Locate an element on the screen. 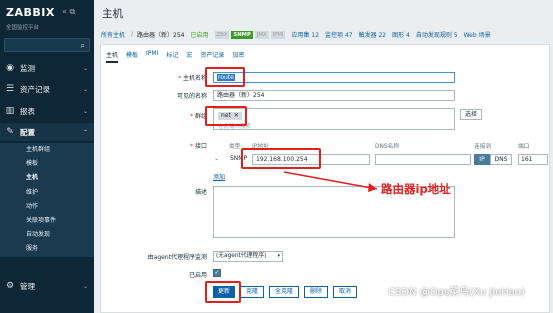 This screenshot has height=313, width=553. sidebar-collapse-icons: « ⧉ is located at coordinates (68, 12).